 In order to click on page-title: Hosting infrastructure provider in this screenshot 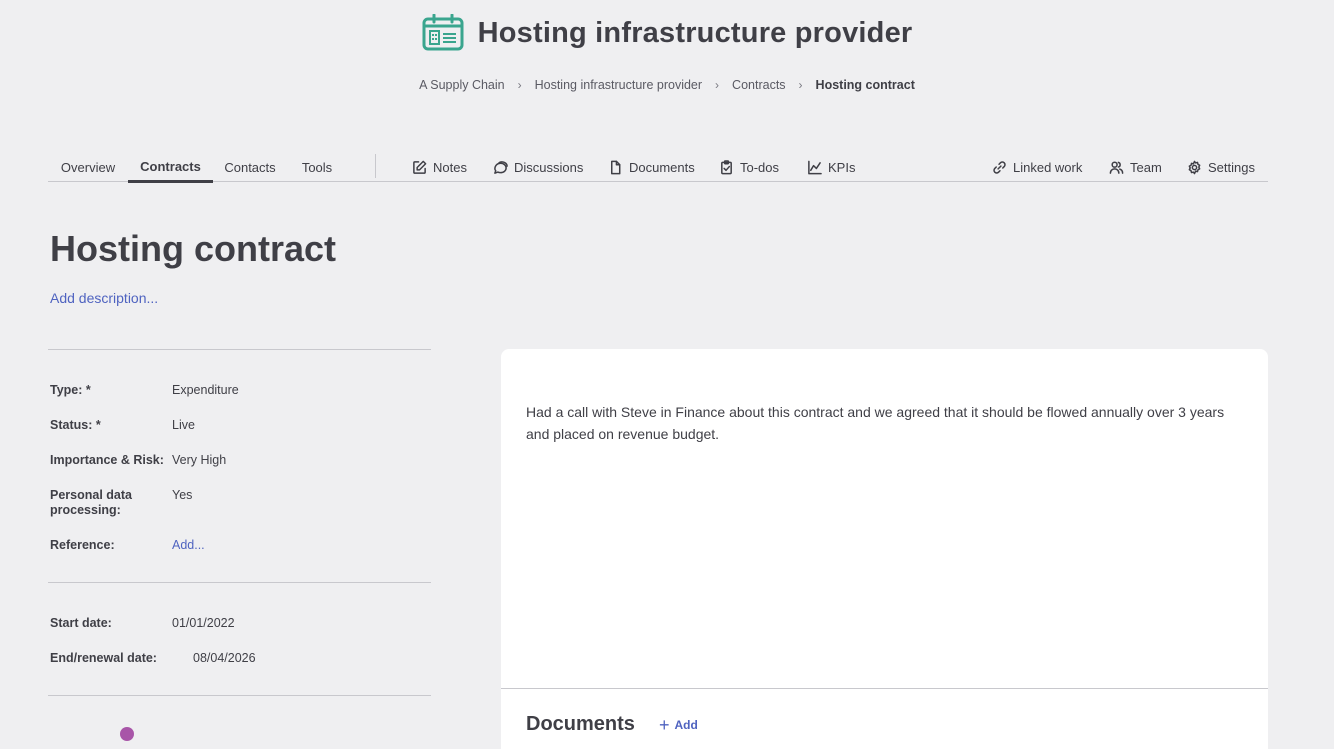, I will do `click(695, 32)`.